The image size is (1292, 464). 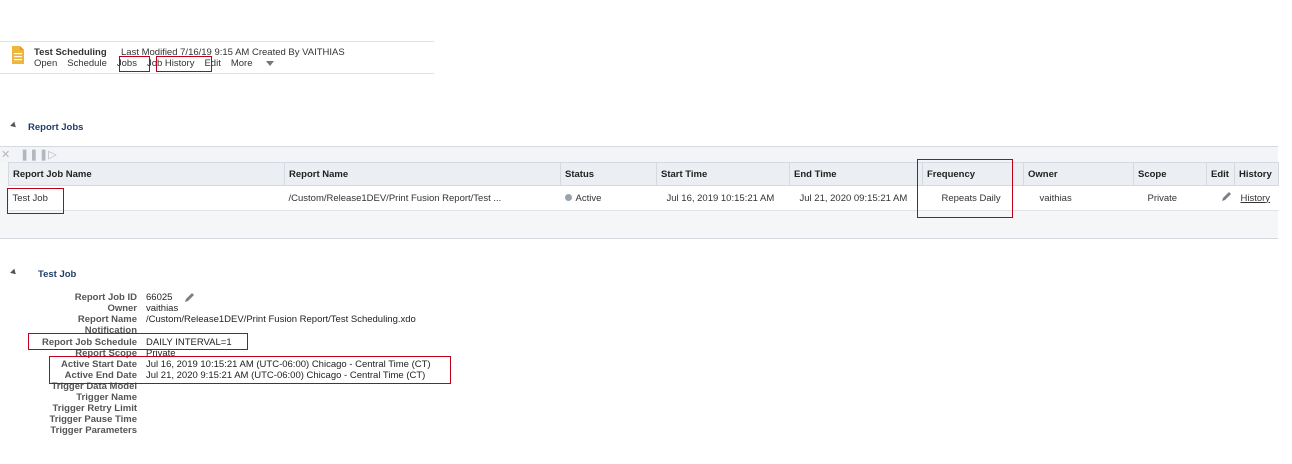 I want to click on header-top-rule, so click(x=217, y=41).